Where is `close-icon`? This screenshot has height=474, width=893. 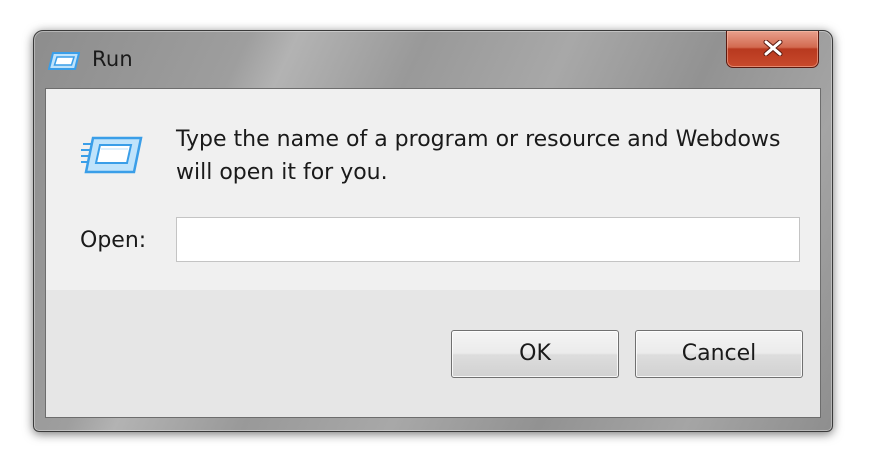
close-icon is located at coordinates (773, 48).